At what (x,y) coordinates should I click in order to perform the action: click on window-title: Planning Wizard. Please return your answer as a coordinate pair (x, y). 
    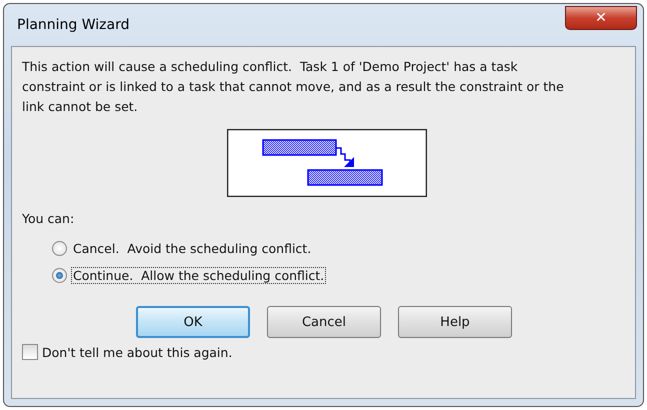
    Looking at the image, I should click on (73, 25).